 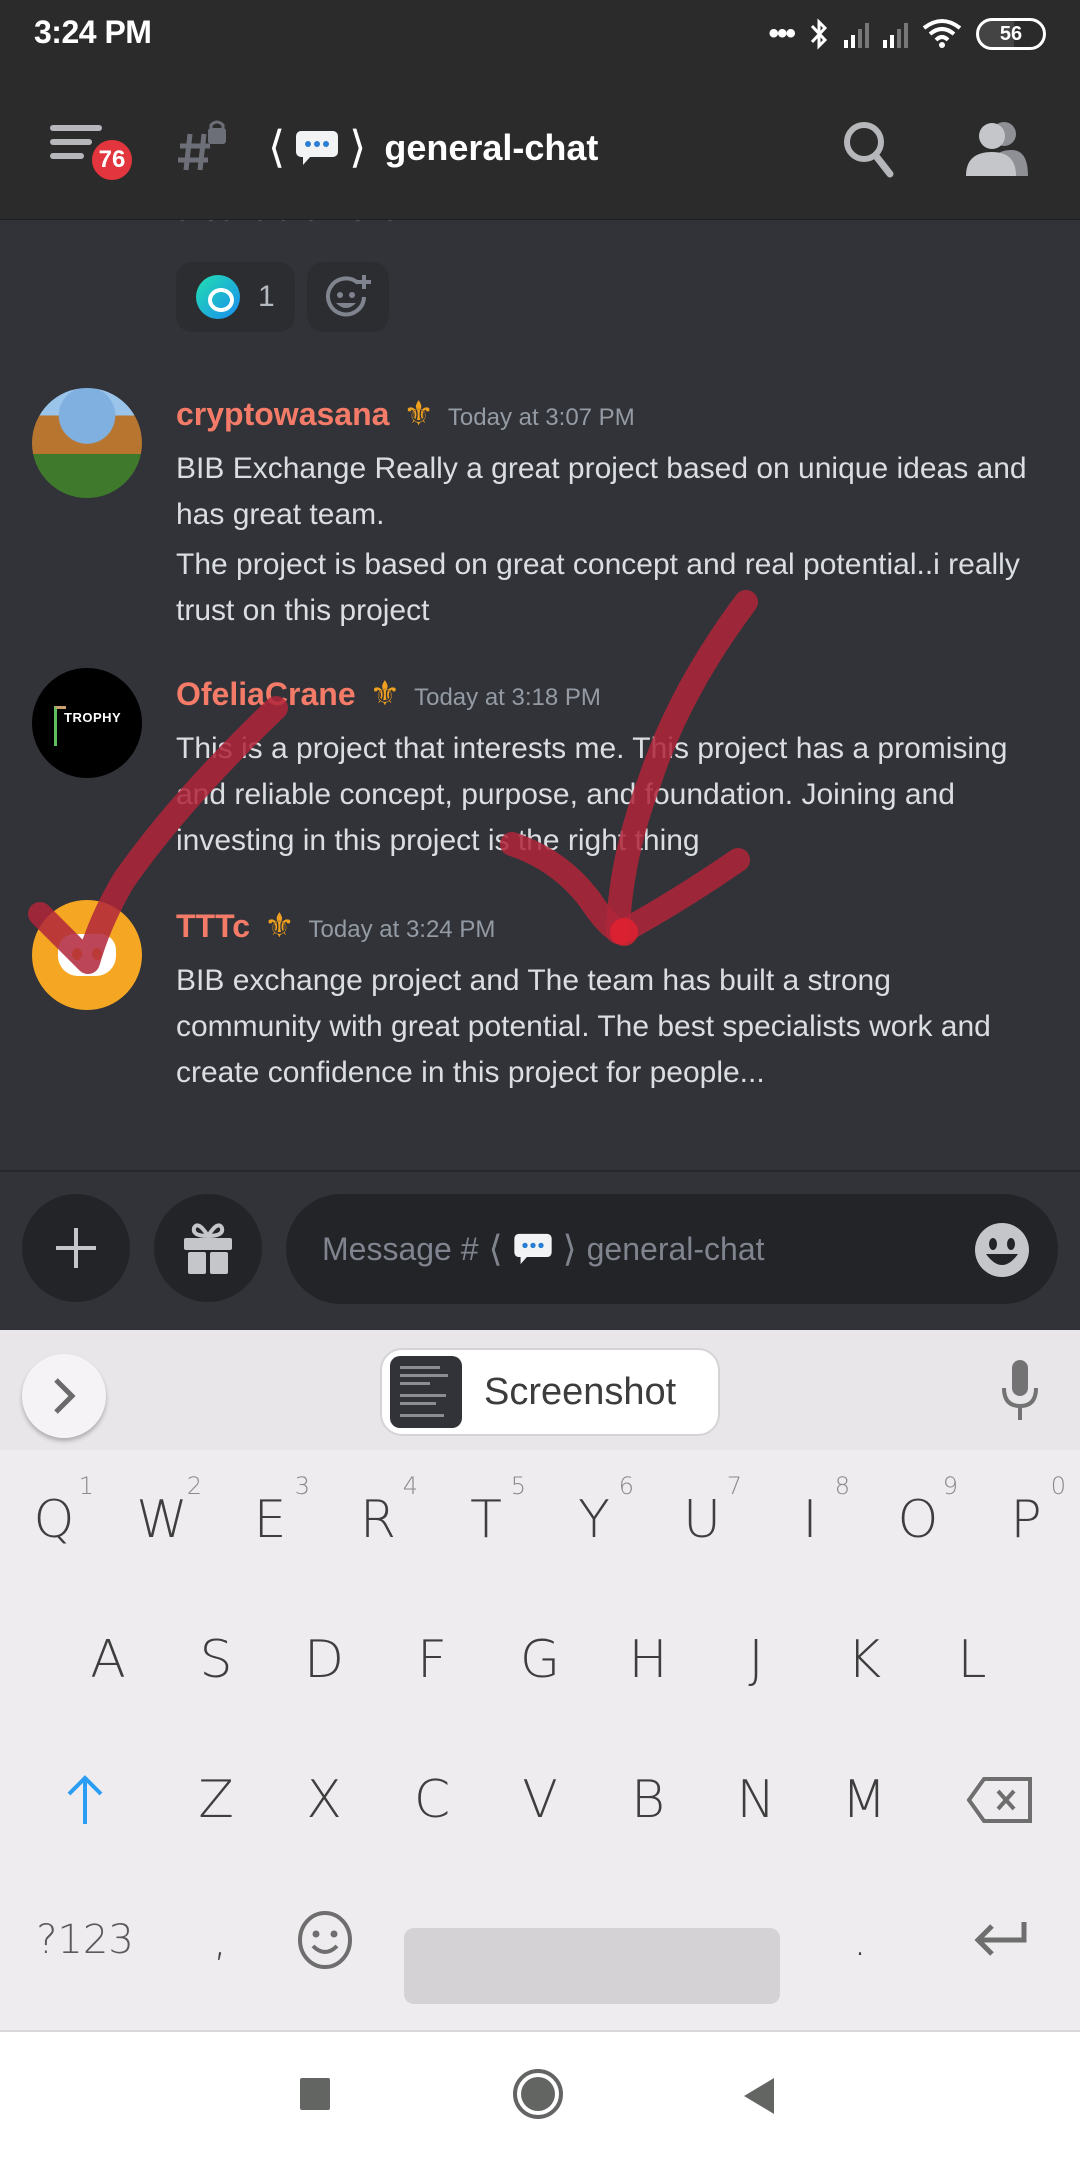 What do you see at coordinates (432, 1660) in the screenshot?
I see `key-f: F` at bounding box center [432, 1660].